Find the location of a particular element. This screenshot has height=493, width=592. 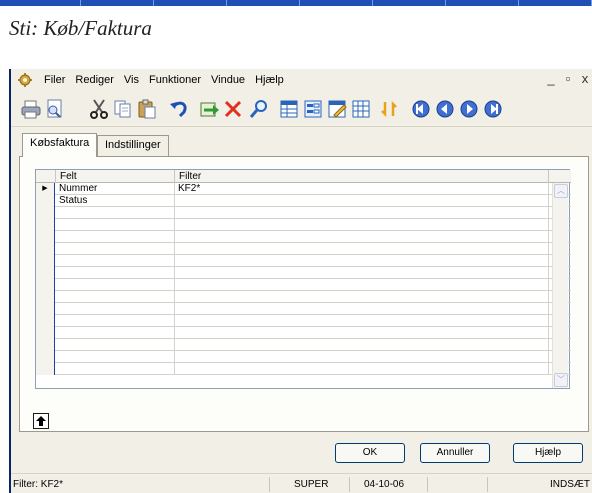

column-header-filter: Filter is located at coordinates (362, 176).